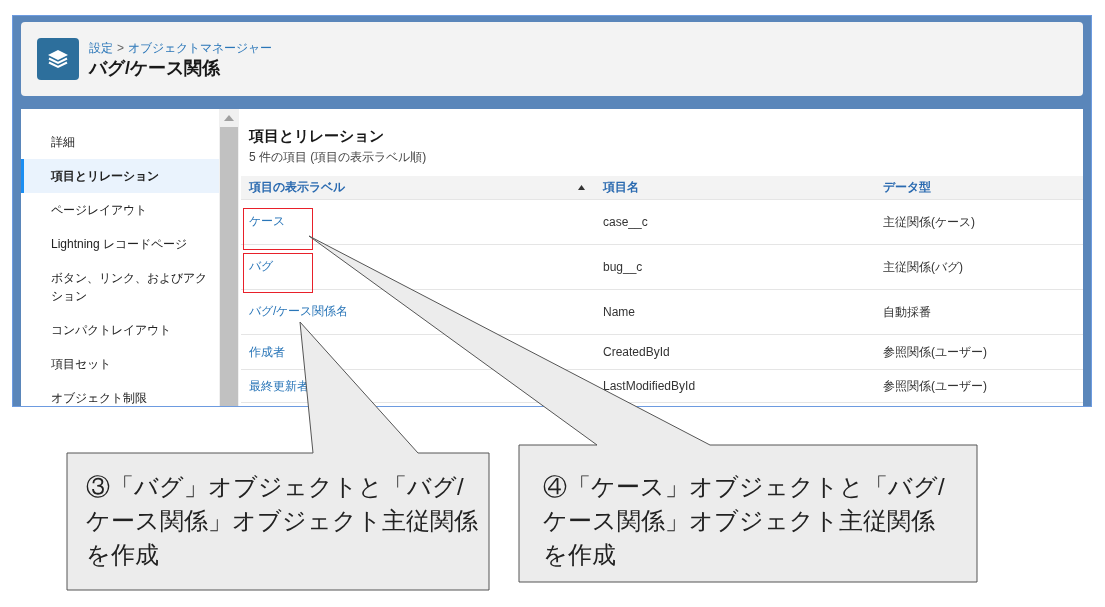  What do you see at coordinates (929, 222) in the screenshot?
I see `data-type: 主従関係(ケース)` at bounding box center [929, 222].